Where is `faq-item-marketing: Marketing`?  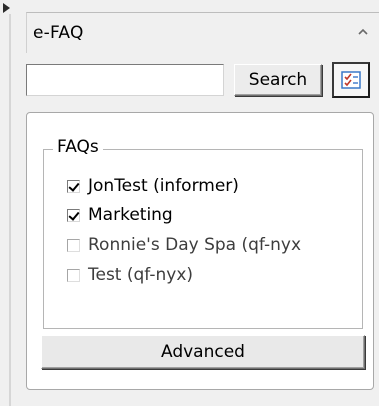 faq-item-marketing: Marketing is located at coordinates (120, 215).